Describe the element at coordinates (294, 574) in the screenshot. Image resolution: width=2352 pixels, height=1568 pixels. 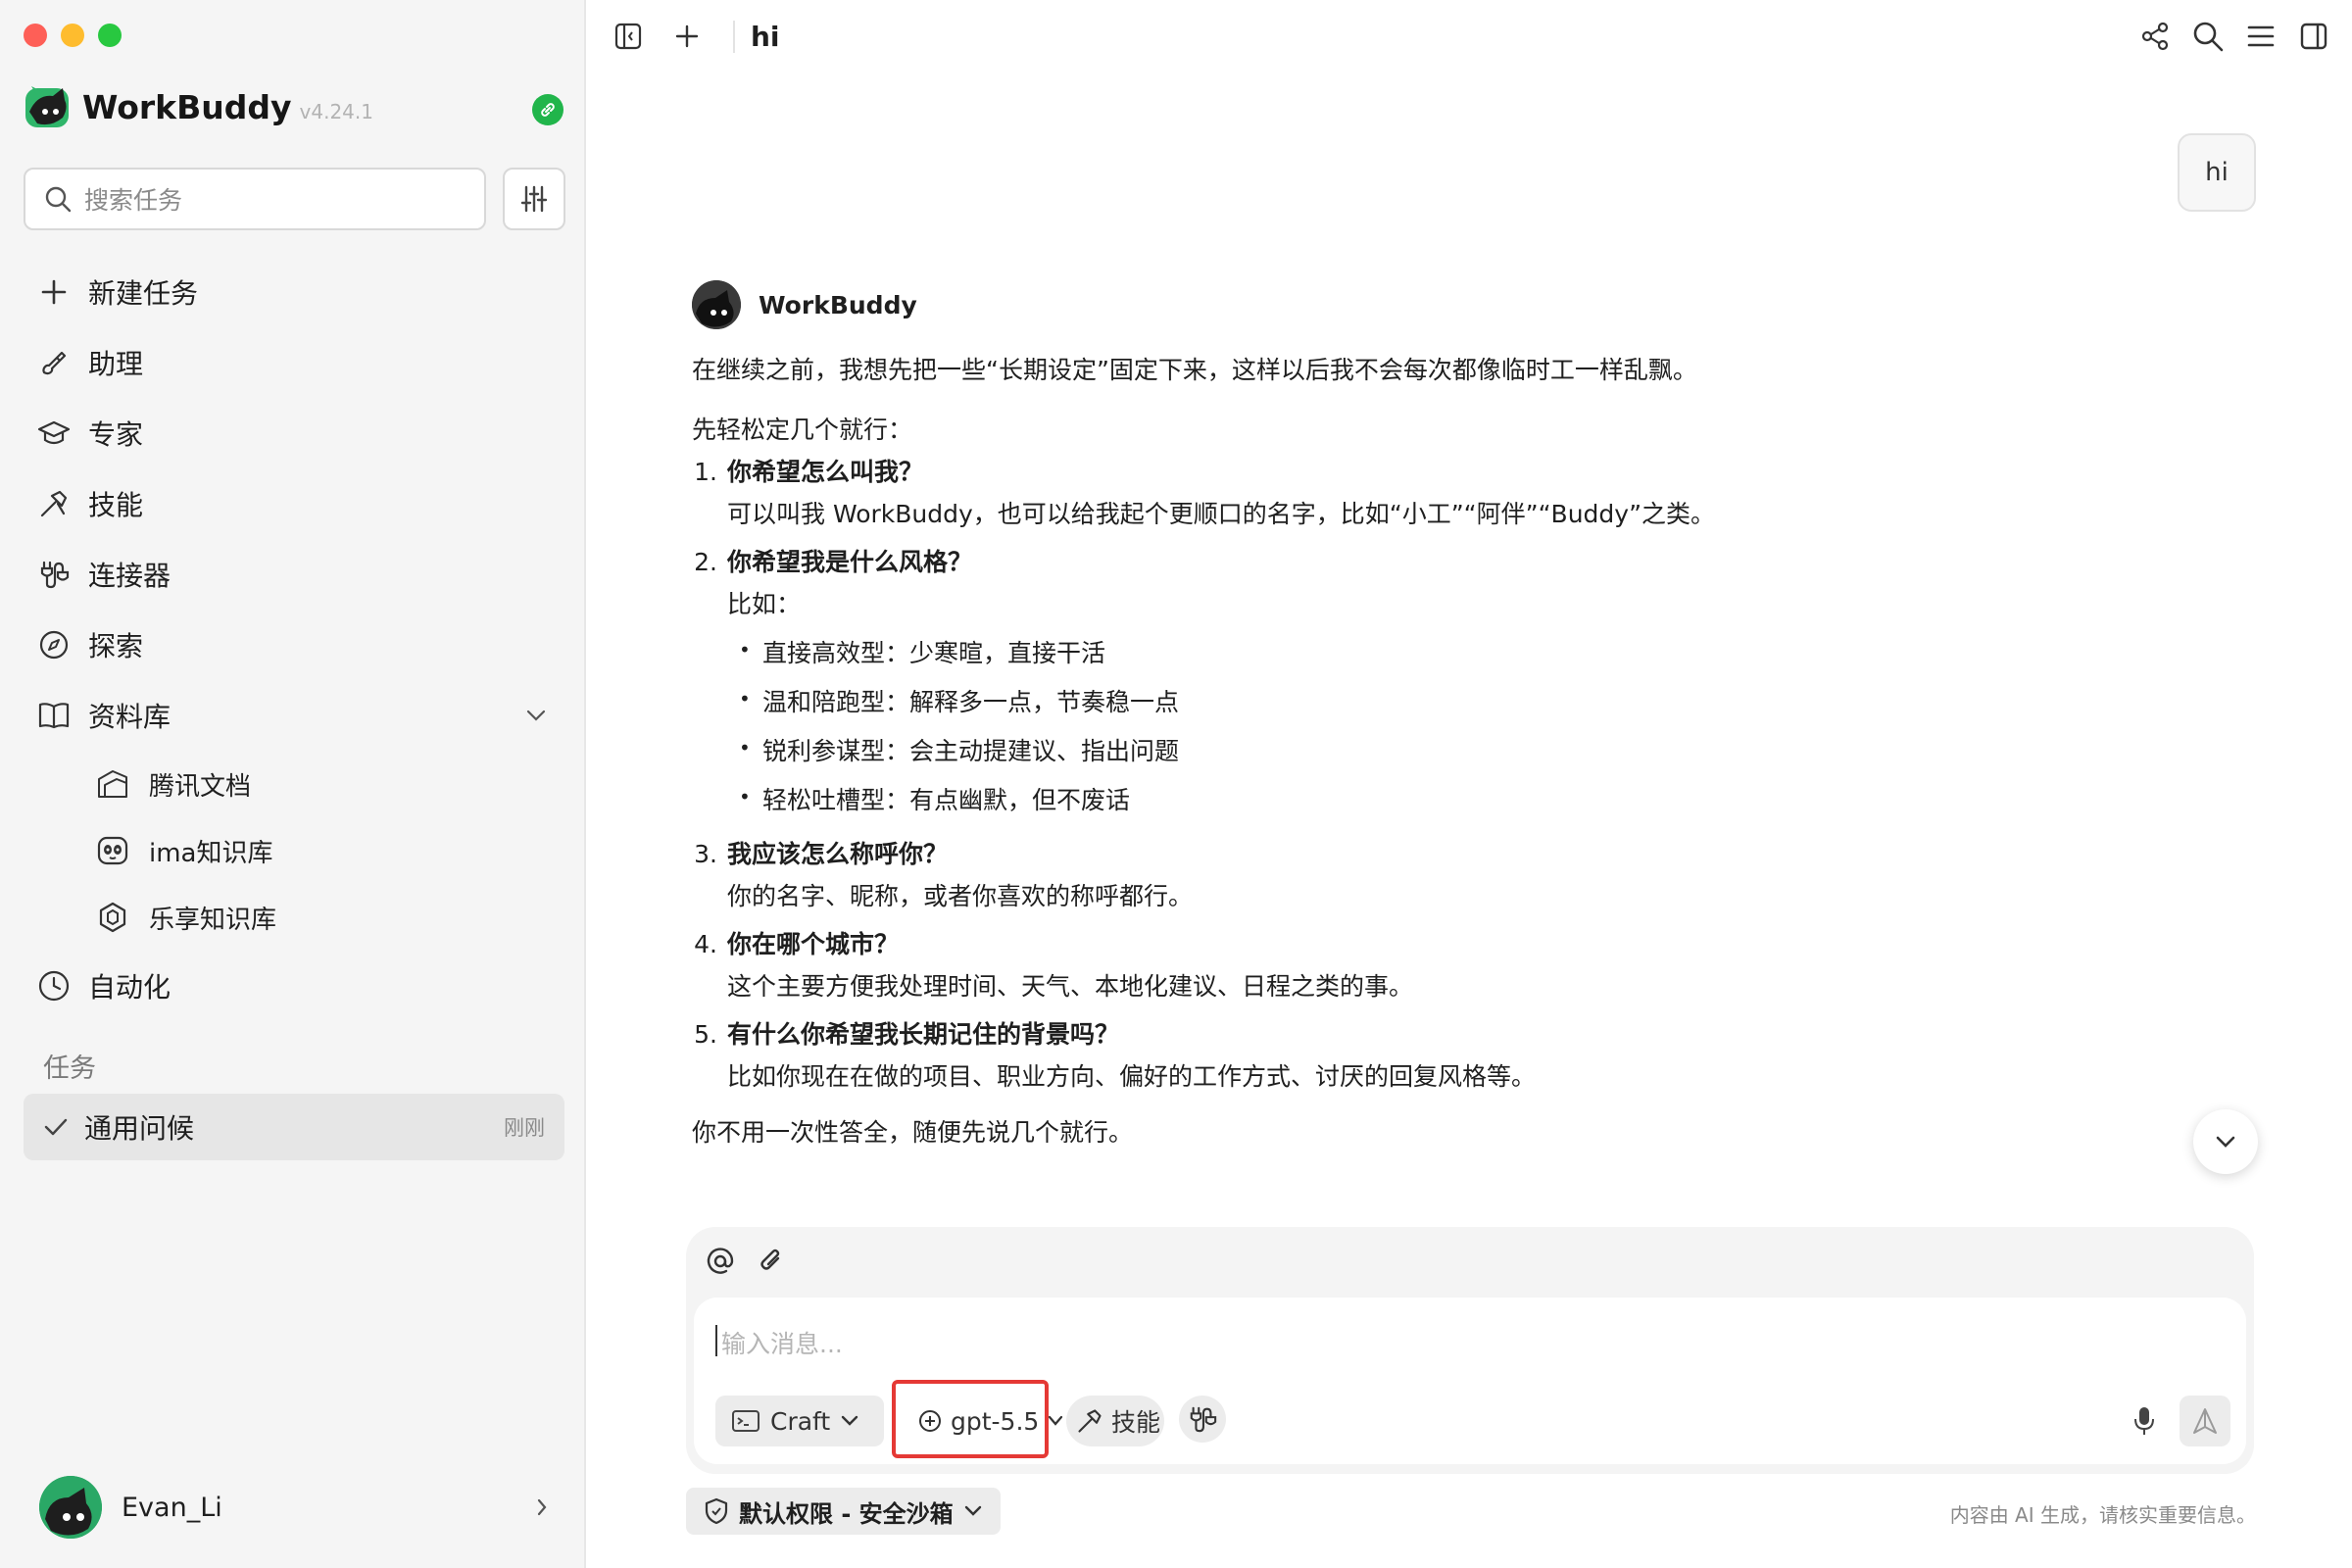
I see `sidebar-item-connectors: 连接器` at that location.